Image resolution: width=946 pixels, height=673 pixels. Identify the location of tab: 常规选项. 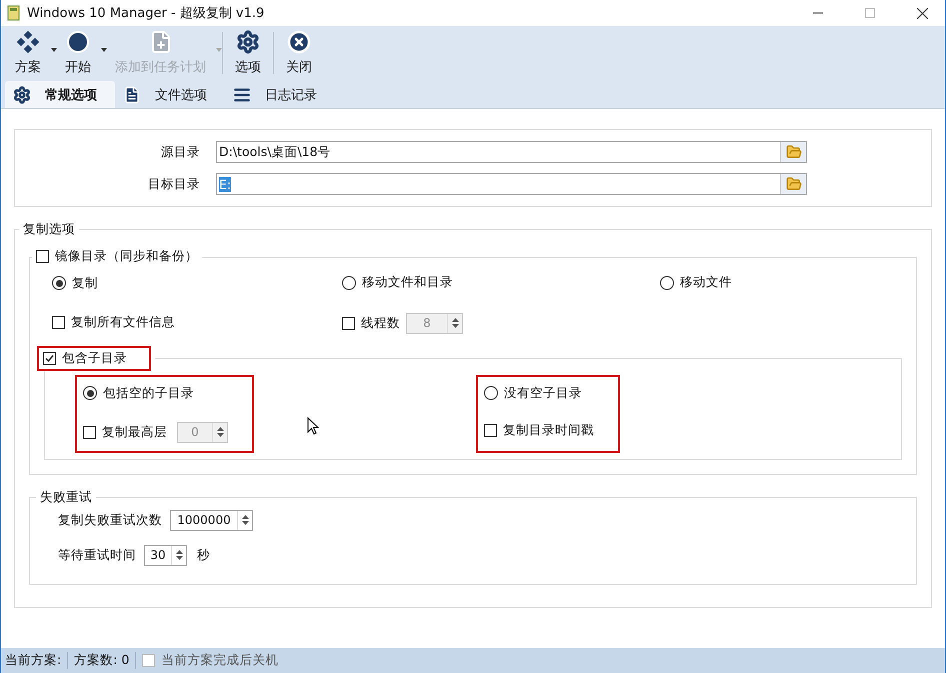
(60, 94).